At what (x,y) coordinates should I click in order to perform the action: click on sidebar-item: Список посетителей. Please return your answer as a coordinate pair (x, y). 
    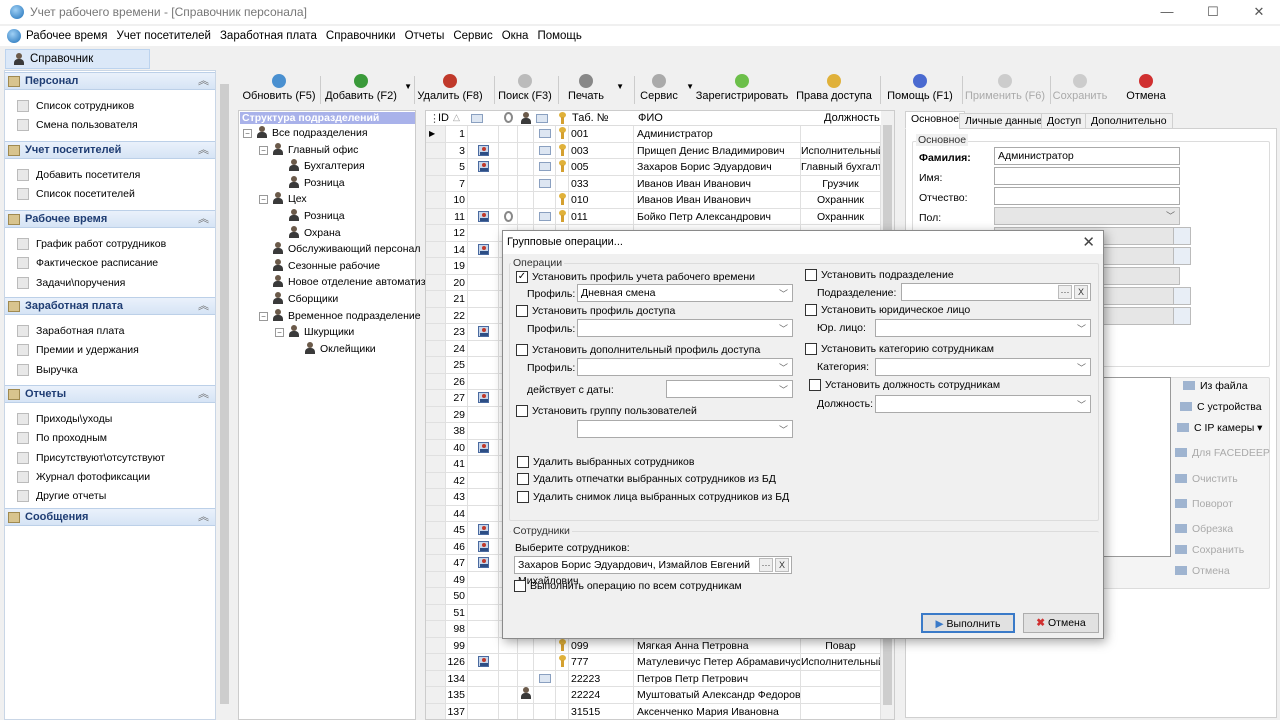
    Looking at the image, I should click on (76, 194).